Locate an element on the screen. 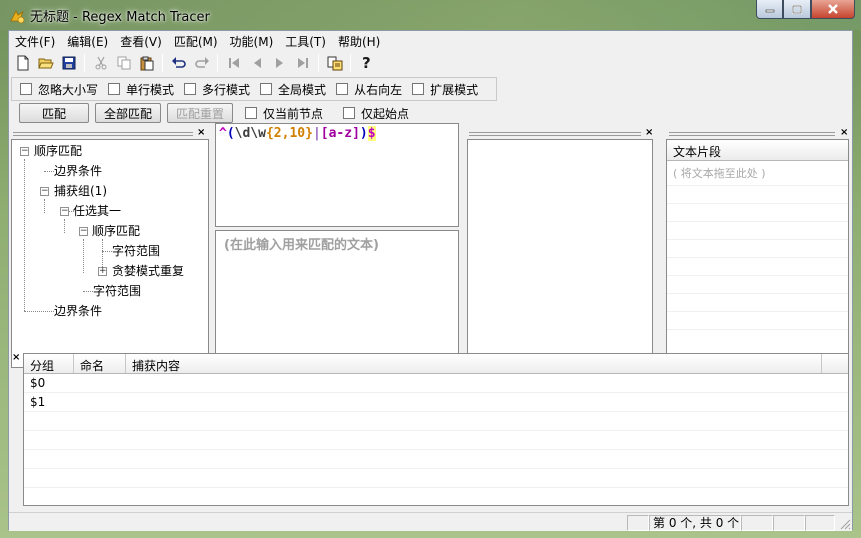 This screenshot has width=861, height=538. rematch-button: 匹配重置 is located at coordinates (200, 113).